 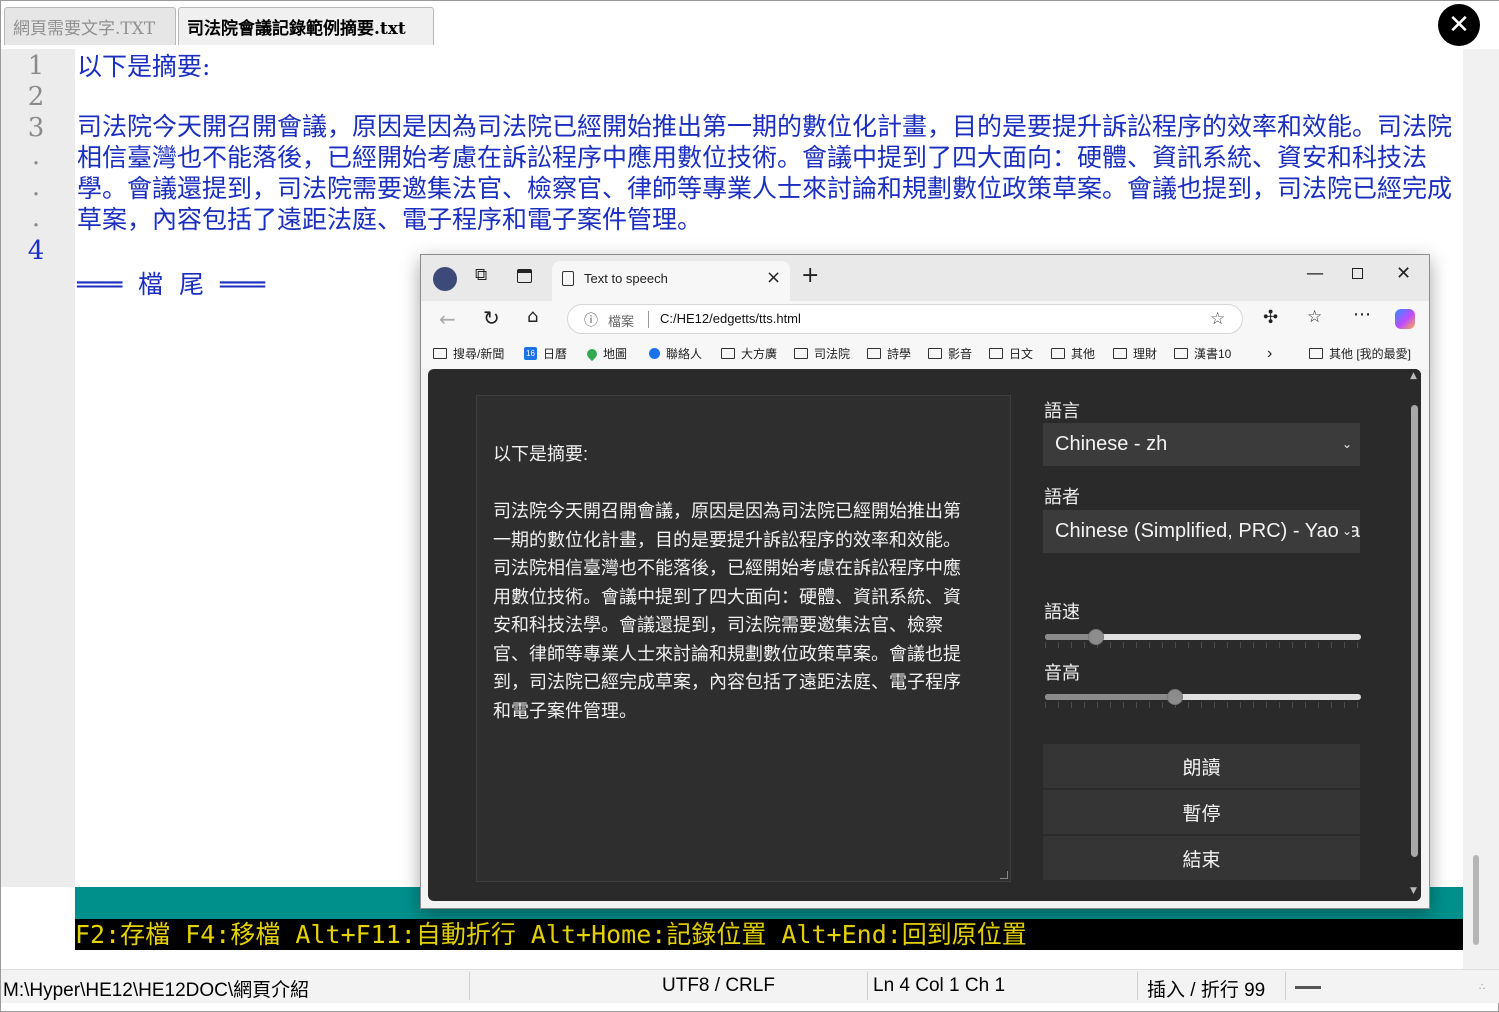 I want to click on tts-text-line: 官、律師等專業人士來討論和規劃數位政策草案。會議也提, so click(x=727, y=653).